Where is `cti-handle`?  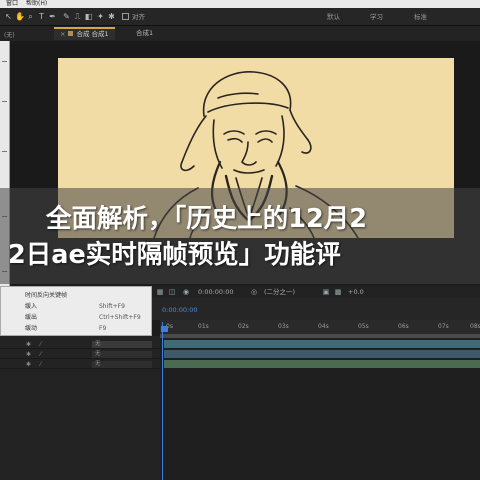 cti-handle is located at coordinates (164, 329).